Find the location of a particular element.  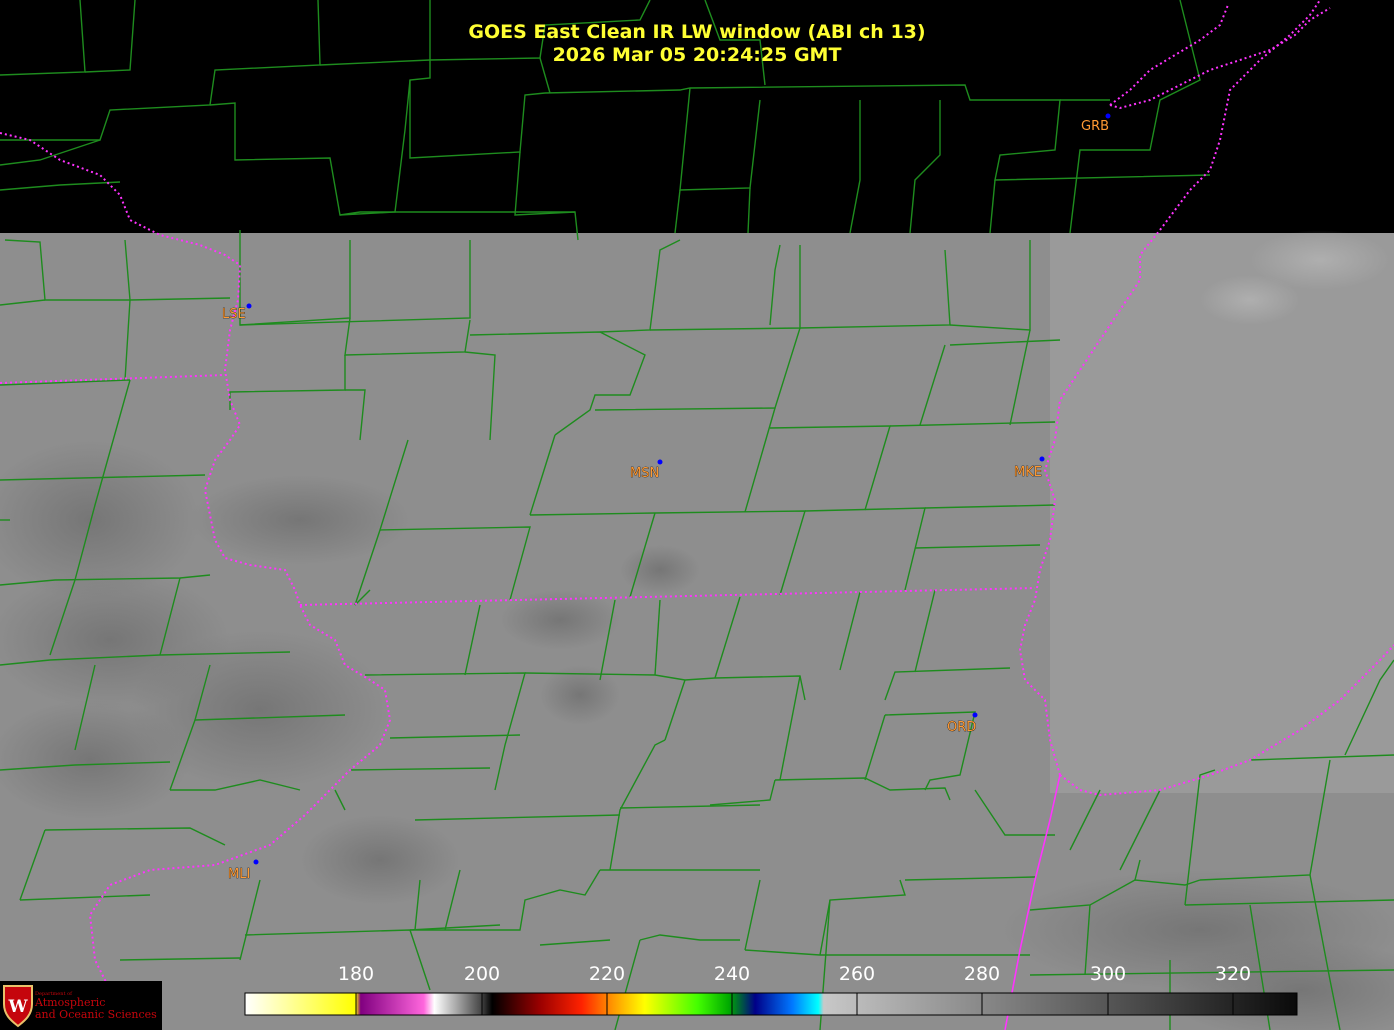

svg-text: W is located at coordinates (17, 1007).